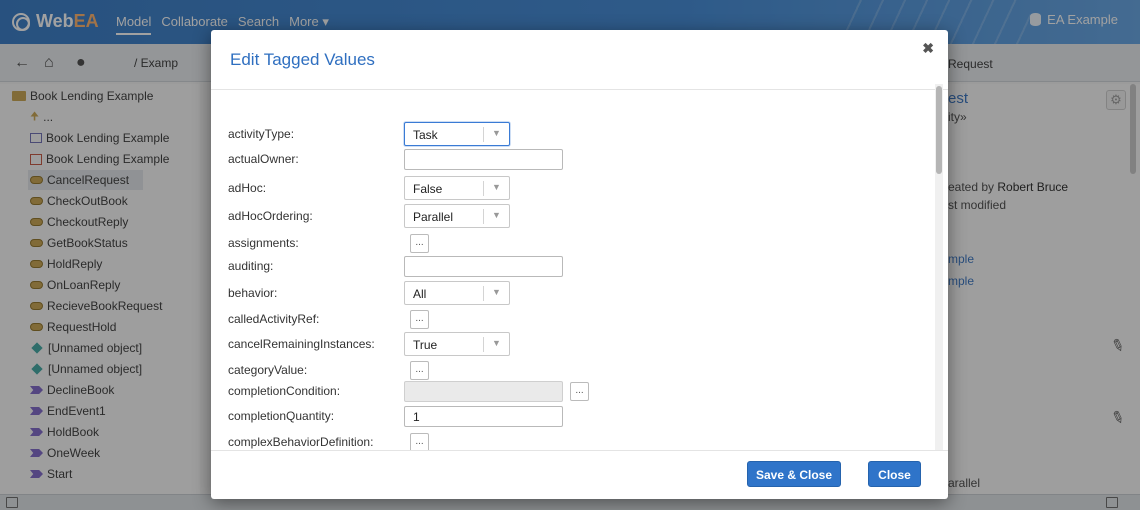 Image resolution: width=1140 pixels, height=510 pixels. Describe the element at coordinates (939, 267) in the screenshot. I see `dialog-scrollbar` at that location.